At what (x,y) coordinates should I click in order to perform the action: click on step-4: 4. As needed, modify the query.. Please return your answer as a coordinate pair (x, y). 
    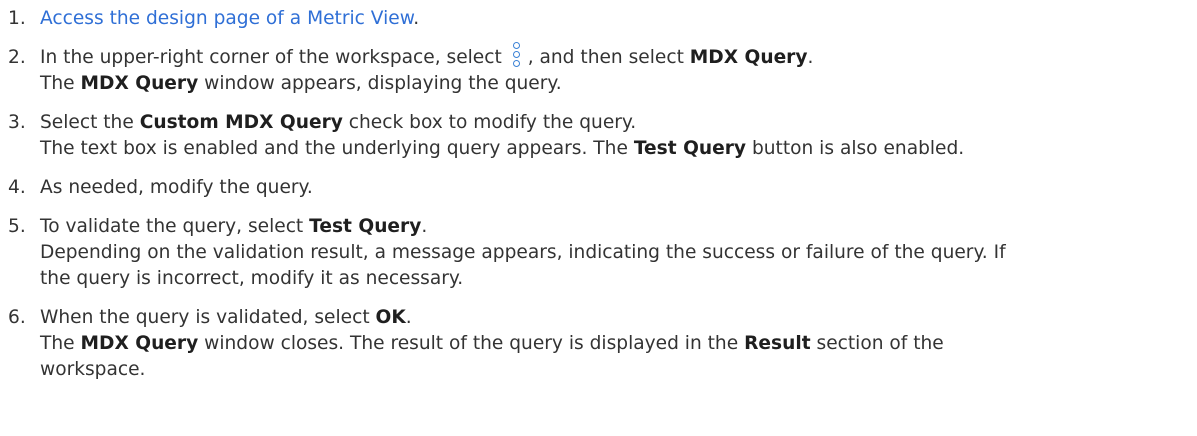
    Looking at the image, I should click on (600, 188).